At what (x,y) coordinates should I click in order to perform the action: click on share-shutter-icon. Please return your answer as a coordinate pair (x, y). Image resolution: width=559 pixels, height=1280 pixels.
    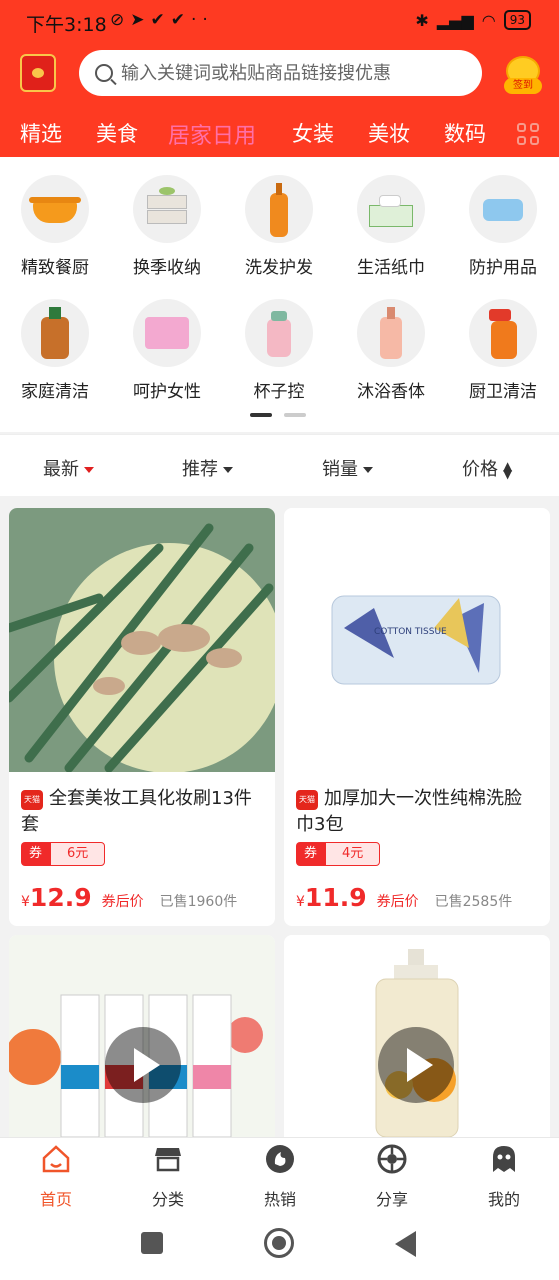
    Looking at the image, I should click on (392, 1159).